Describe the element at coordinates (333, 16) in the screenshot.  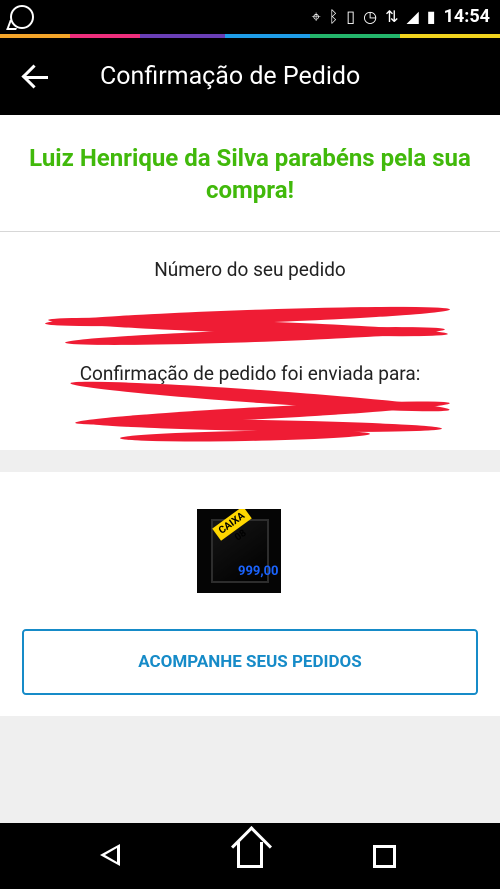
I see `bluetooth-icon: ᛒ` at that location.